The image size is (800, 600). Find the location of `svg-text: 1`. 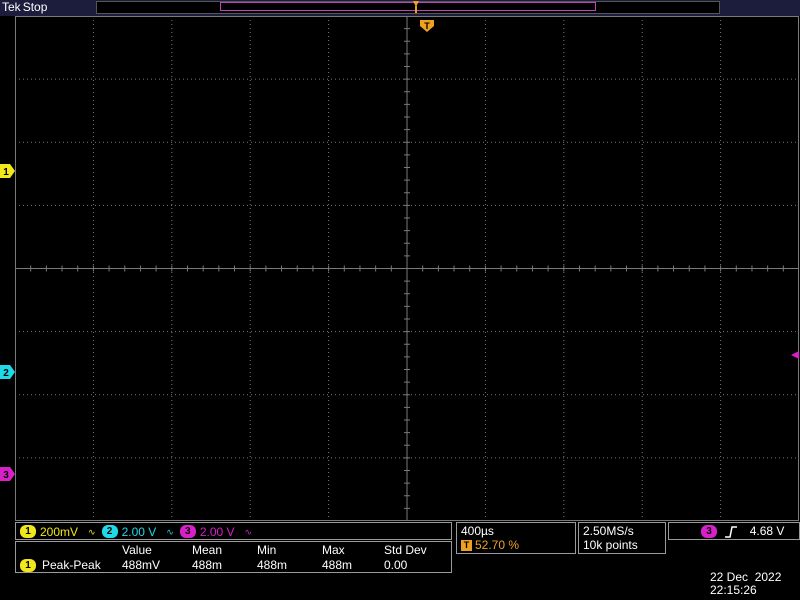

svg-text: 1 is located at coordinates (6, 172).